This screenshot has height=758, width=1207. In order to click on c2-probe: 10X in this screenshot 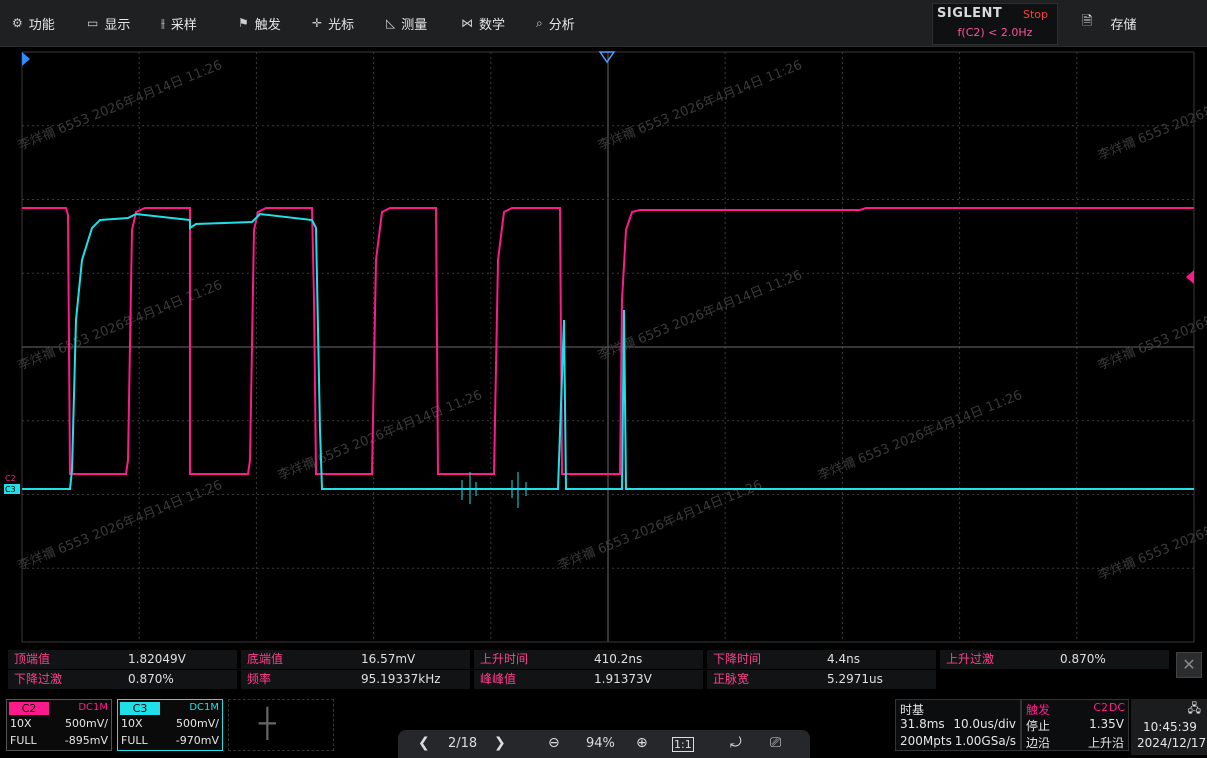, I will do `click(21, 723)`.